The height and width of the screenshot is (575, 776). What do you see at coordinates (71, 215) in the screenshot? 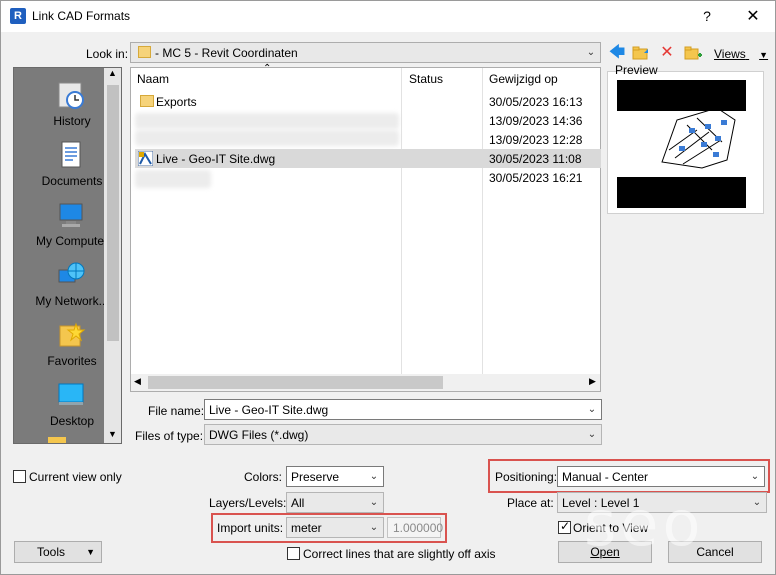
I see `computer-icon` at bounding box center [71, 215].